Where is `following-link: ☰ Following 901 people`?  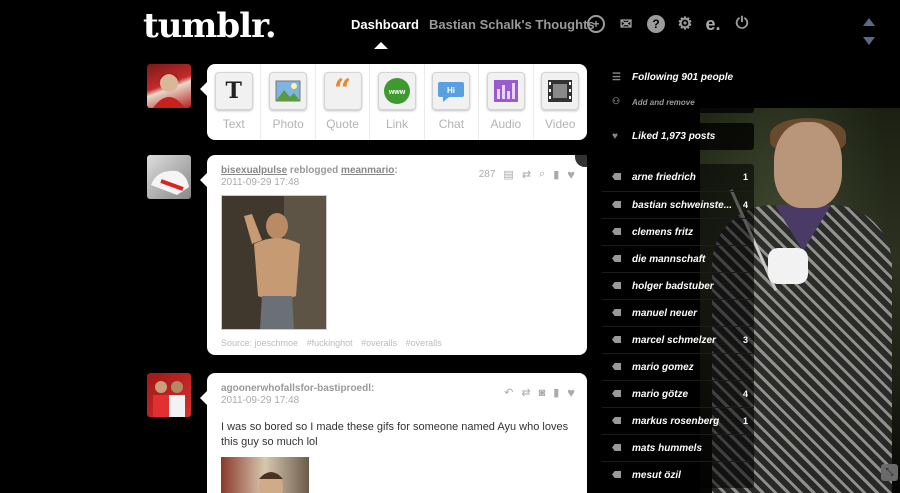 following-link: ☰ Following 901 people is located at coordinates (678, 77).